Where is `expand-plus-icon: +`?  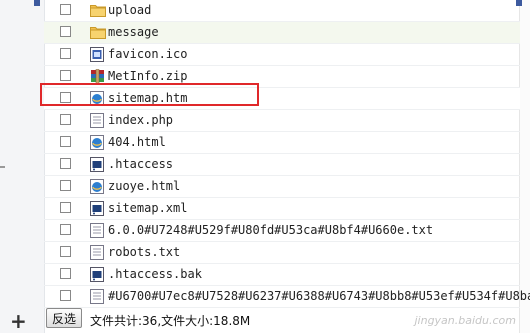
expand-plus-icon: + is located at coordinates (18, 321).